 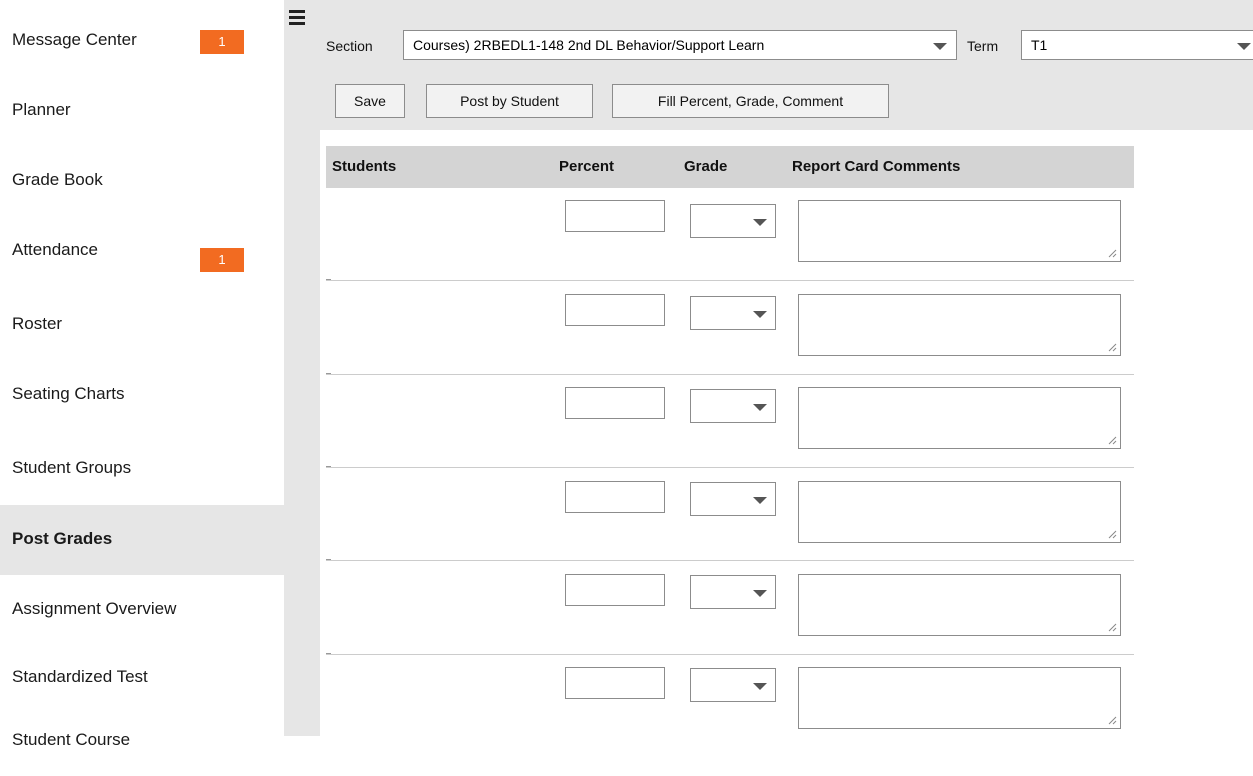 I want to click on sidebar-item-roster: Roster, so click(x=142, y=325).